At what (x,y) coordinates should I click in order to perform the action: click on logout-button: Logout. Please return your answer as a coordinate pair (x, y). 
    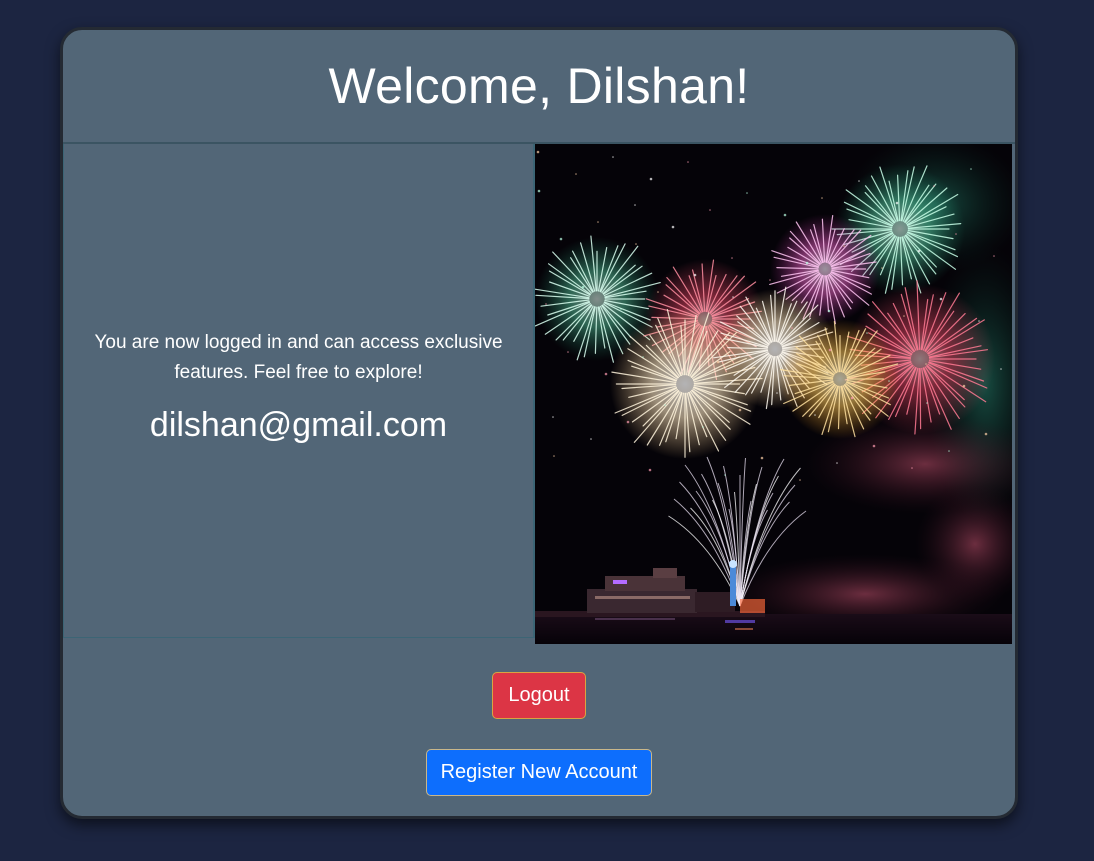
    Looking at the image, I should click on (539, 695).